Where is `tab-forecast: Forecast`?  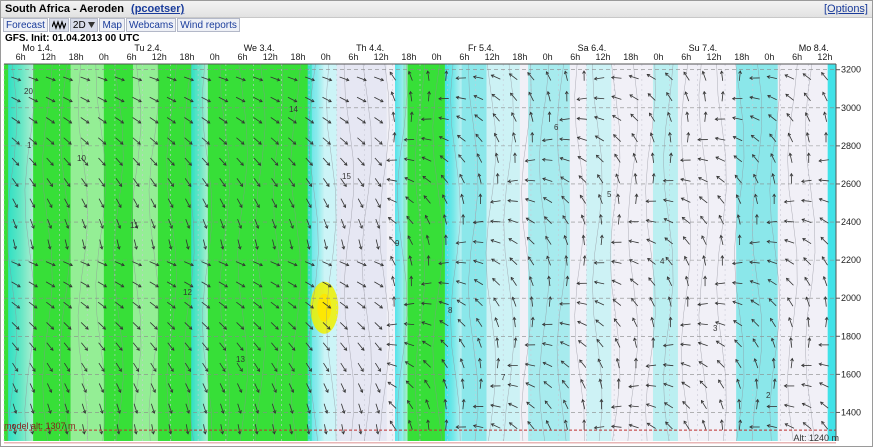
tab-forecast: Forecast is located at coordinates (25, 25).